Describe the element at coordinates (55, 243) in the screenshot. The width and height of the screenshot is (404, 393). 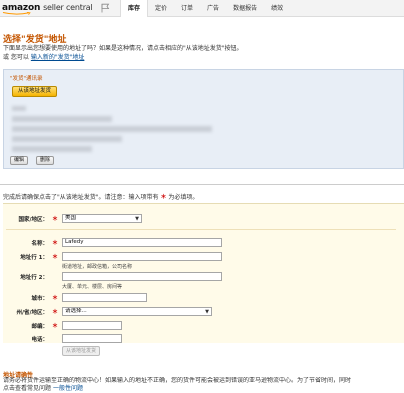
I see `name-required-mark: ＊` at that location.